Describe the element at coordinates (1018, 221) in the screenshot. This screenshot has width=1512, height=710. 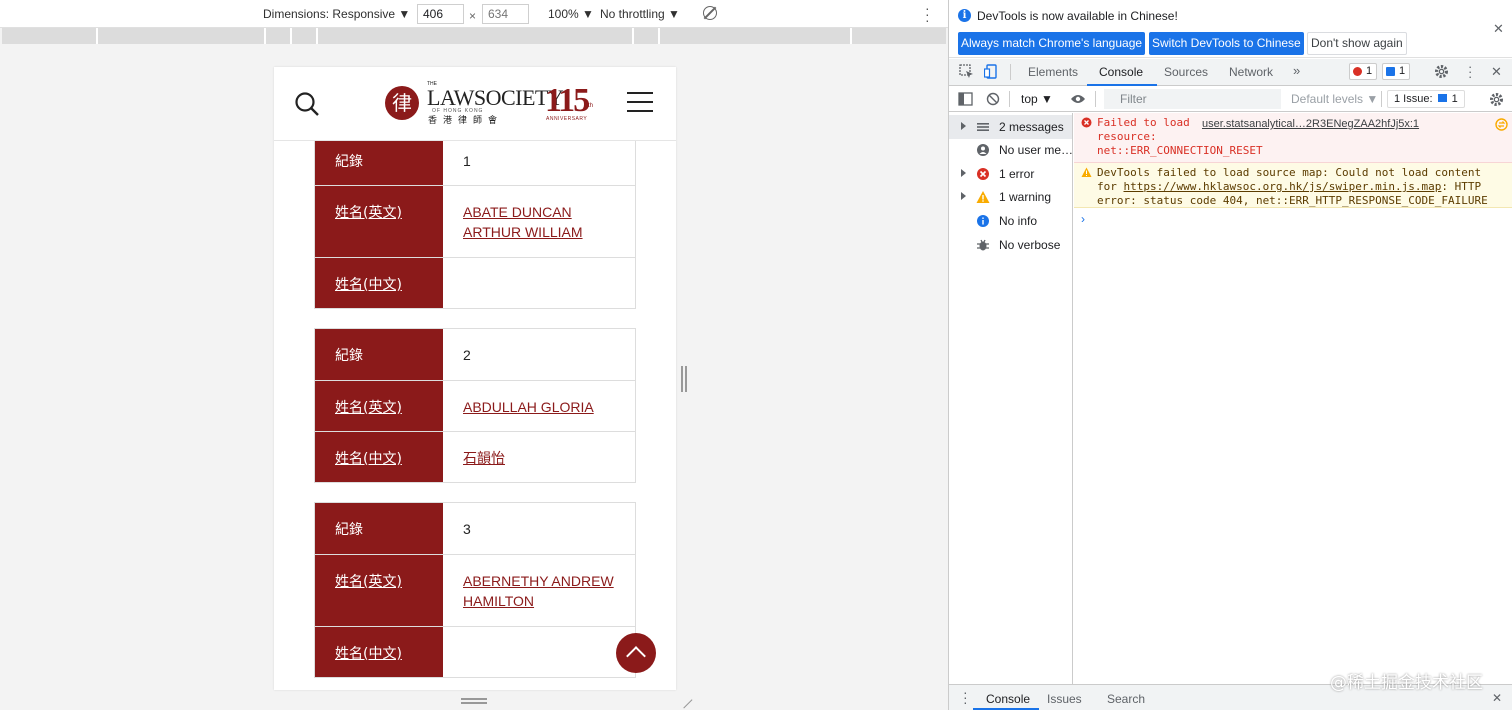
I see `sidebar-item-label: No info` at that location.